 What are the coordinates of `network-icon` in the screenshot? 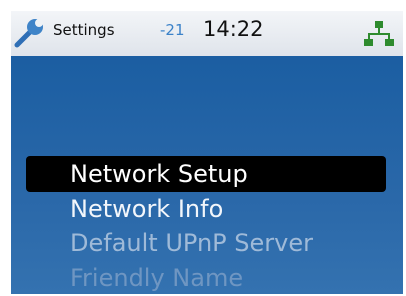 It's located at (379, 33).